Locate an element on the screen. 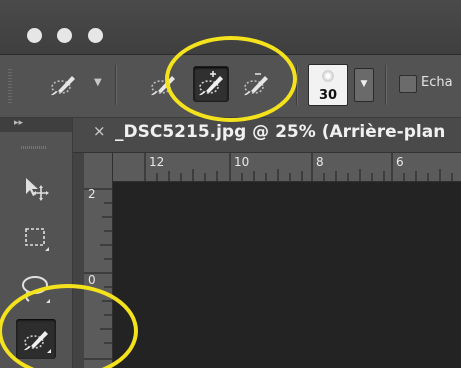 This screenshot has width=461, height=368. horizontal-ruler: 12 10 8 6 is located at coordinates (287, 167).